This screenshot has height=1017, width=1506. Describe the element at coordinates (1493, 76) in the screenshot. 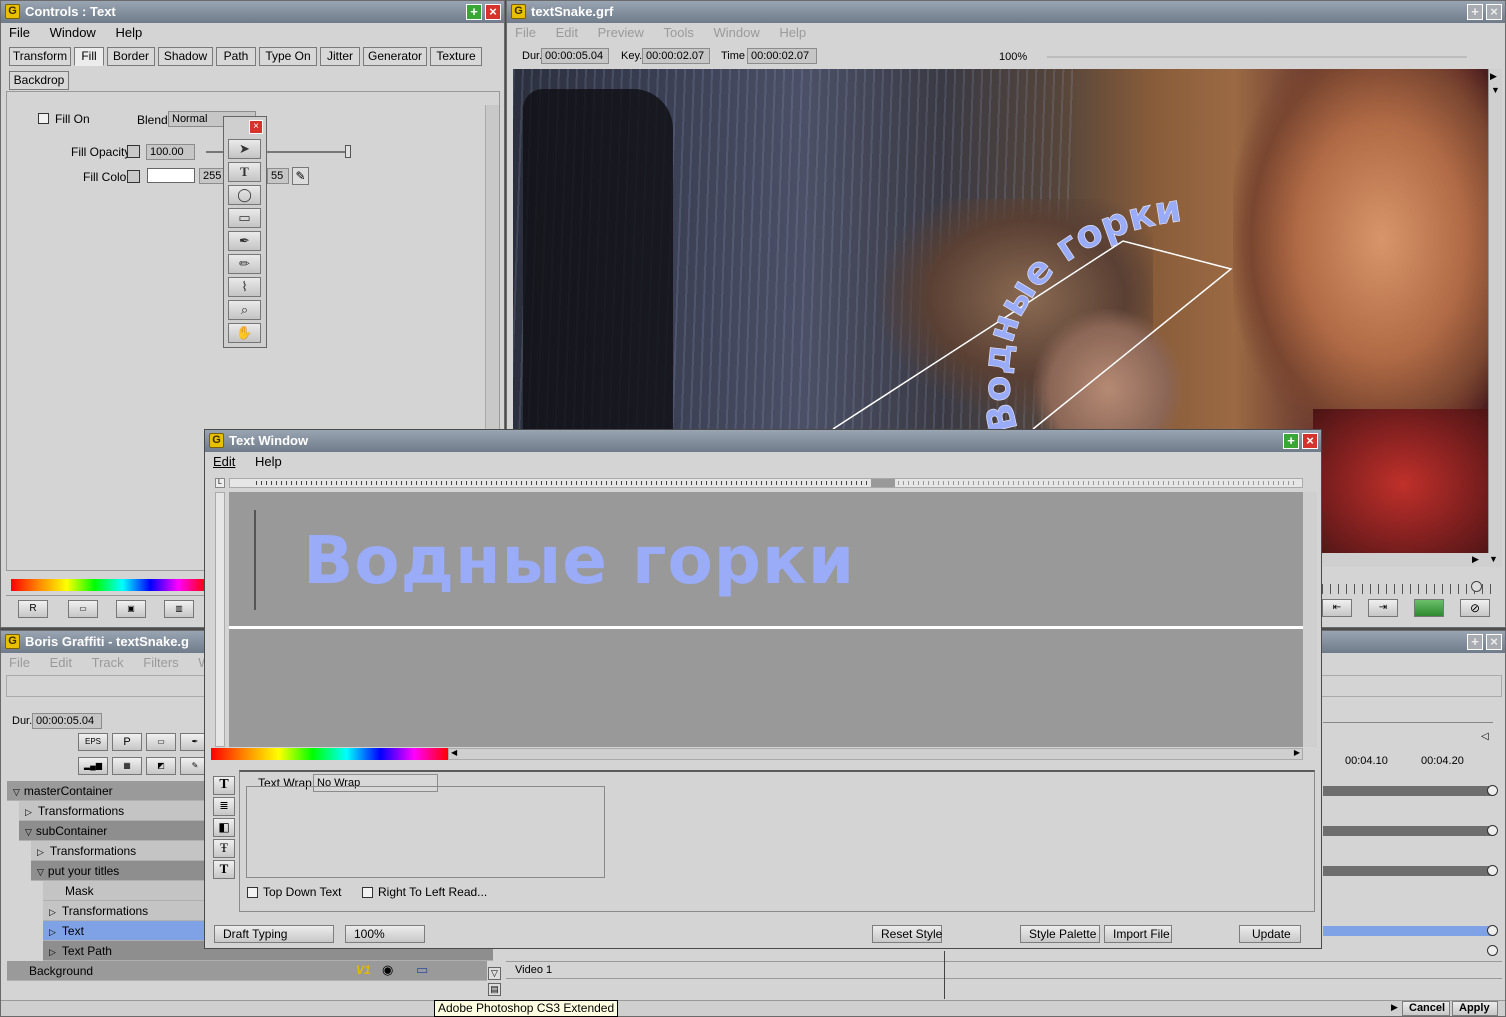

I see `scroll-right-arrow-icon: ▶` at that location.